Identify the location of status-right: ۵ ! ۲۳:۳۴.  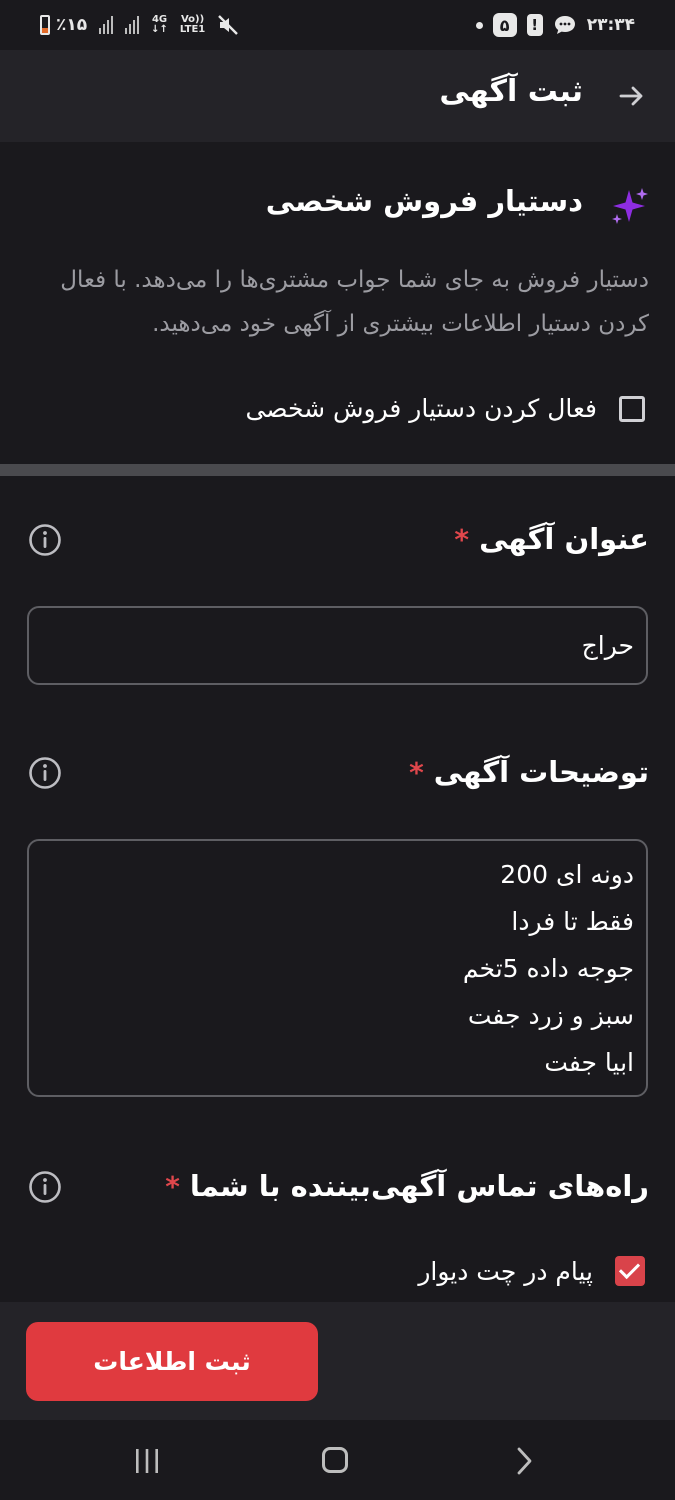
(555, 25).